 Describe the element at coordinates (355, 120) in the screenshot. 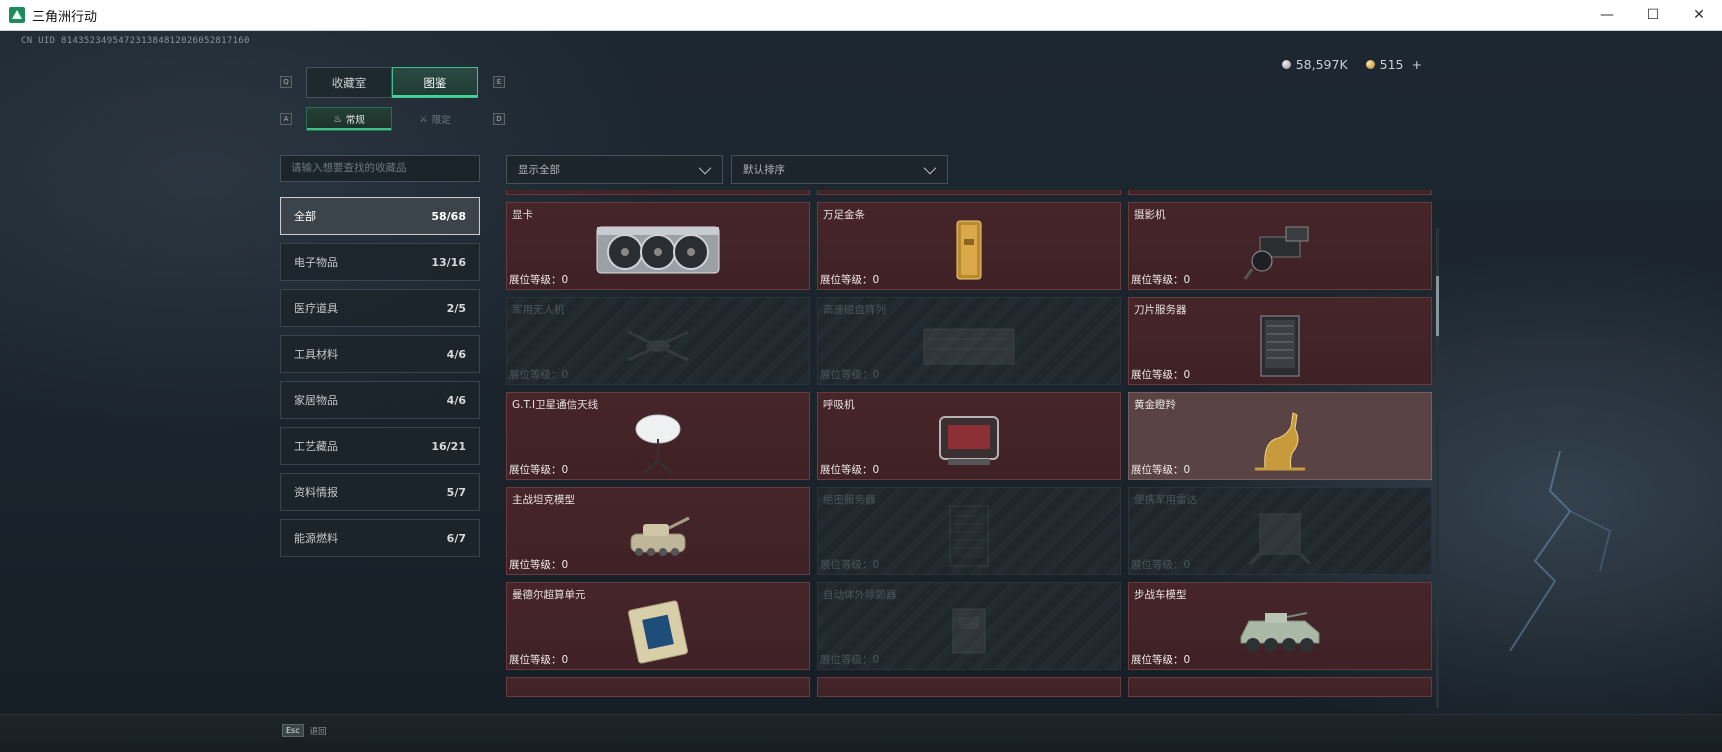

I see `tab-regular-label: 常规` at that location.